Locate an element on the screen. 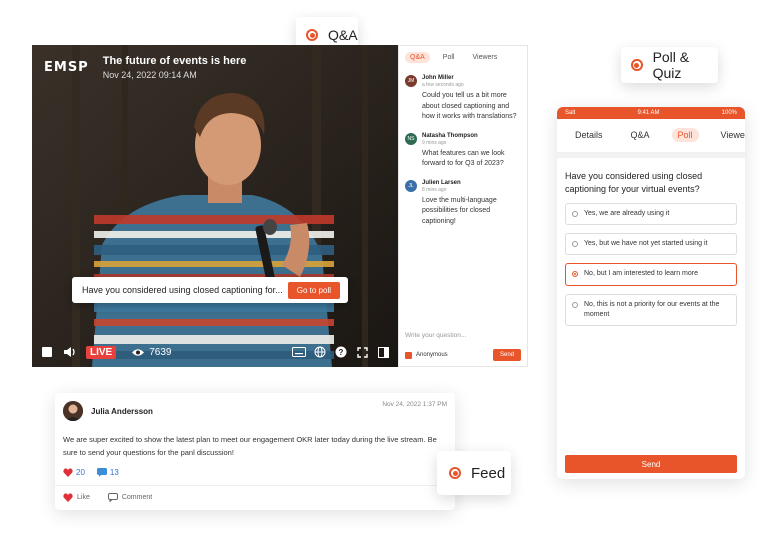 This screenshot has width=768, height=541. poll-quiz-tag: Poll & Quiz is located at coordinates (669, 65).